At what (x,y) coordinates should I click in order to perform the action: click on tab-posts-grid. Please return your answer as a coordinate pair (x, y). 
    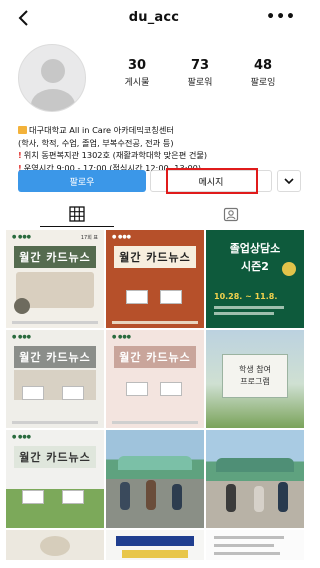
    Looking at the image, I should click on (77, 214).